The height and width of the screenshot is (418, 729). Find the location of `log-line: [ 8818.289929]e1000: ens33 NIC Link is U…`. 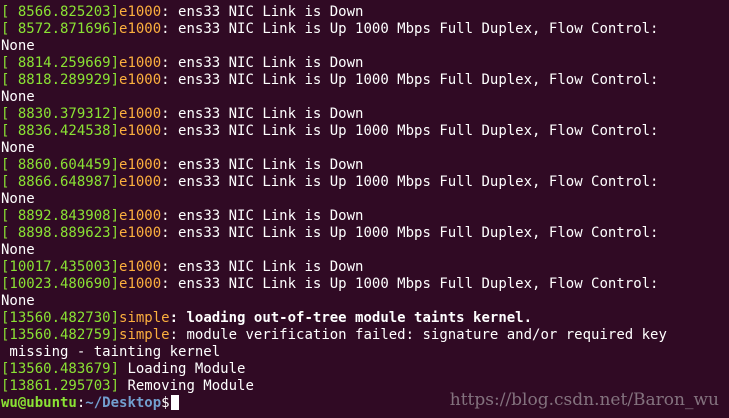

log-line: [ 8818.289929]e1000: ens33 NIC Link is U… is located at coordinates (365, 80).